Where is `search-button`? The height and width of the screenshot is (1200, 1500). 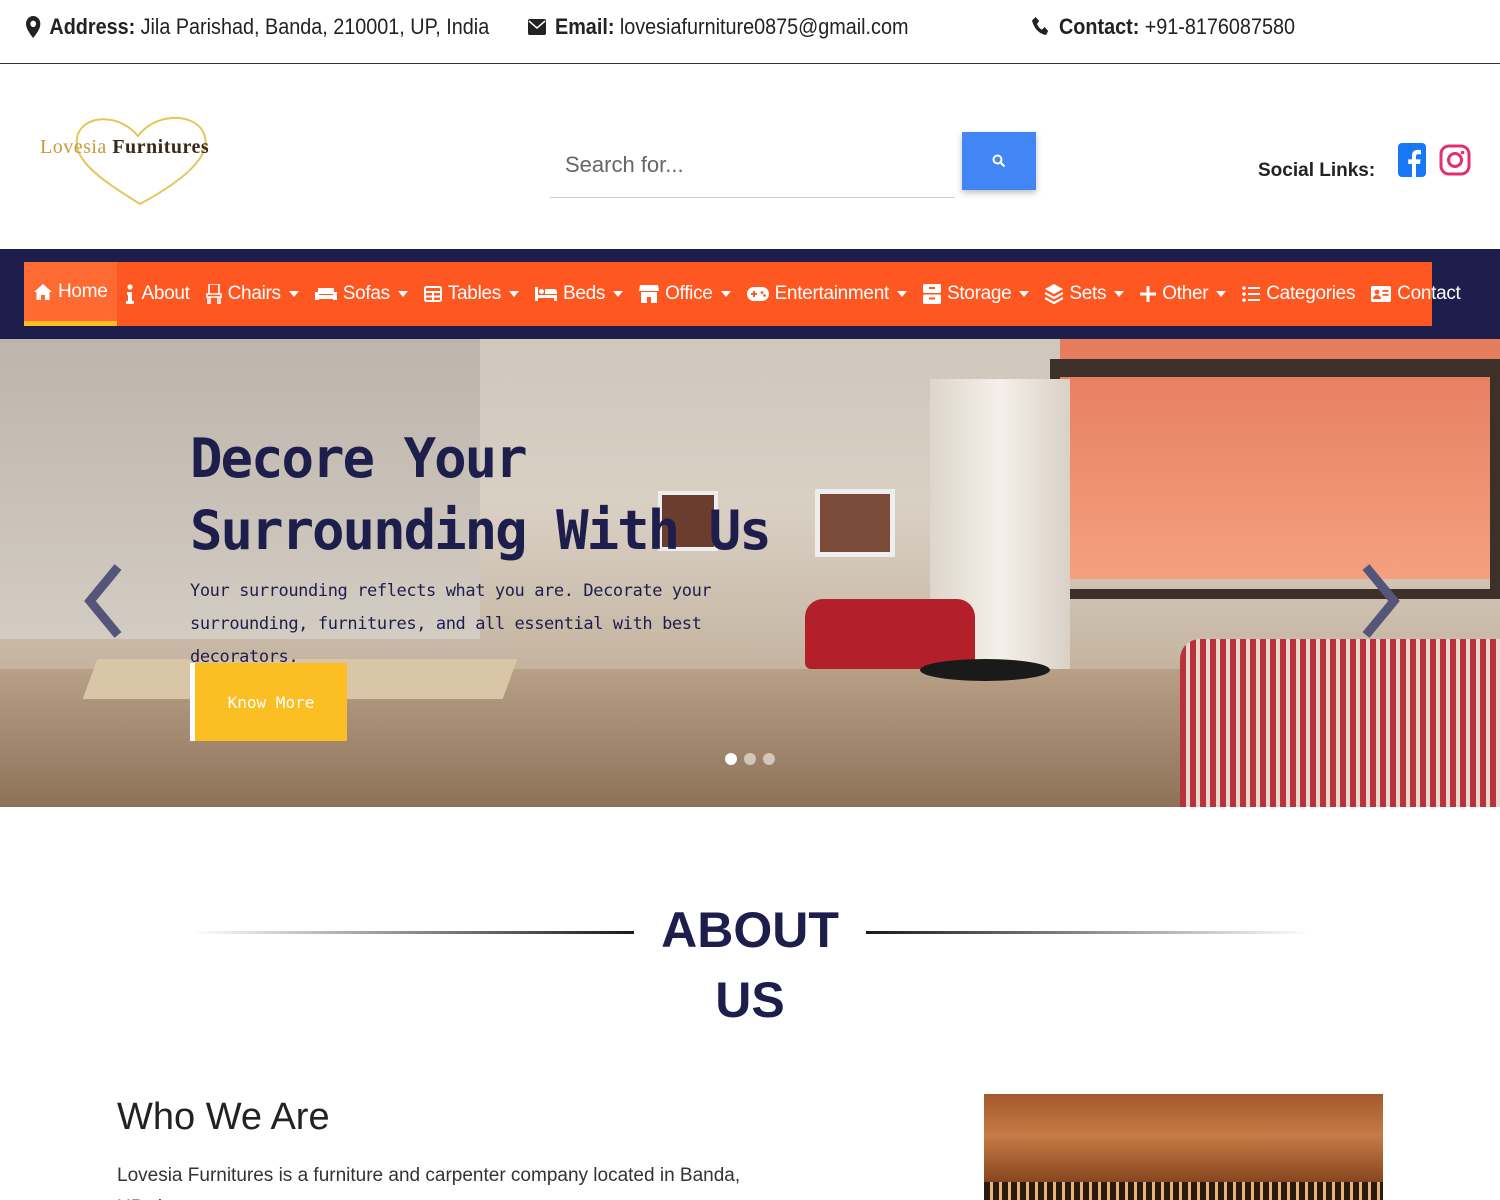
search-button is located at coordinates (999, 161).